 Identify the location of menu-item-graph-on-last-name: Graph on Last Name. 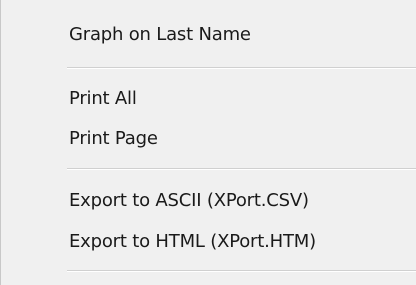
(160, 35).